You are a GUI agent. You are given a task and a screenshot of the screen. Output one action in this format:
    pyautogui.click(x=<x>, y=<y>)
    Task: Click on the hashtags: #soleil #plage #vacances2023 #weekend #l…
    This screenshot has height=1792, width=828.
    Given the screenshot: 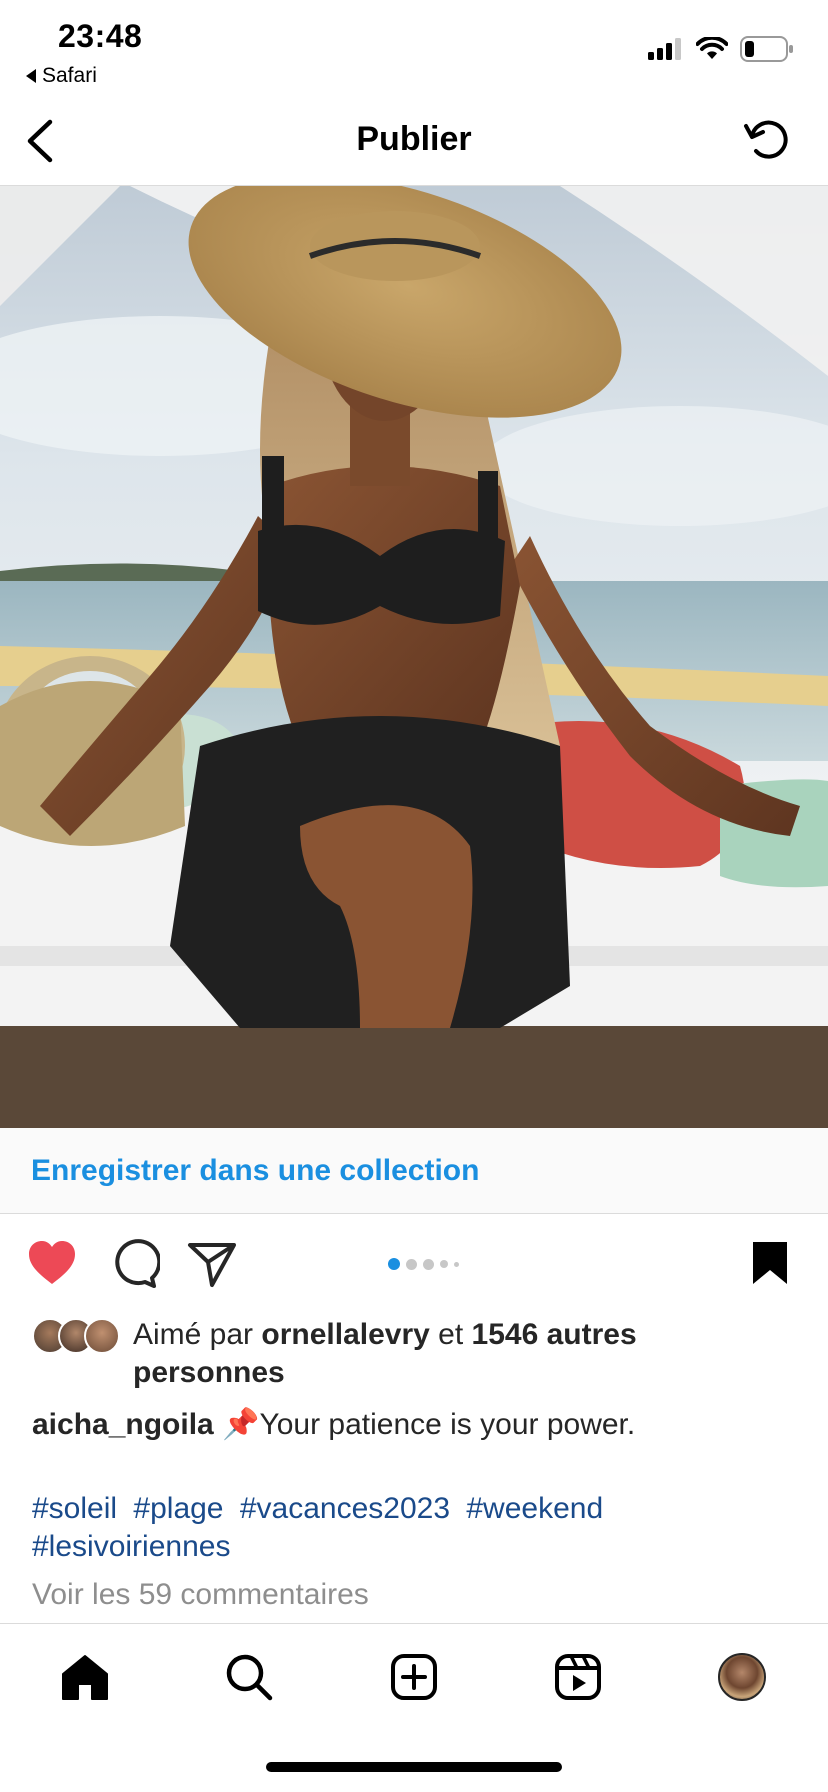 What is the action you would take?
    pyautogui.click(x=382, y=1528)
    